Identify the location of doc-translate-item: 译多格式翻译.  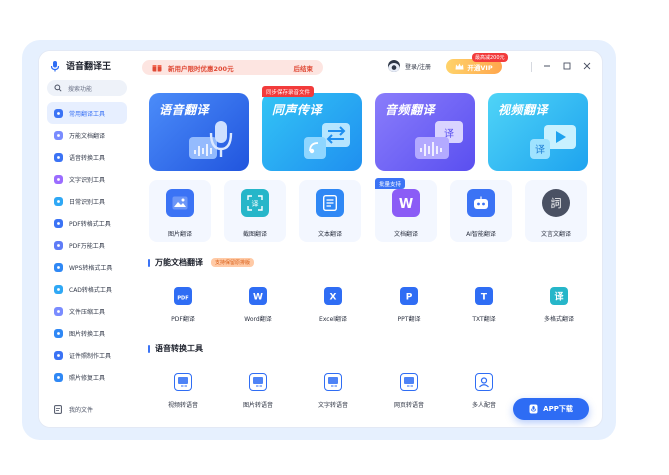
(559, 305).